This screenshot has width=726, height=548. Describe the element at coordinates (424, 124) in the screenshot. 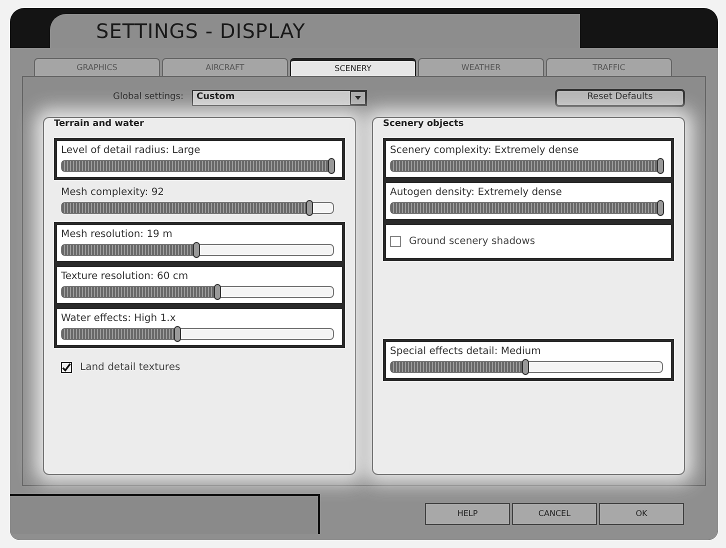

I see `group-title: Scenery objects` at that location.